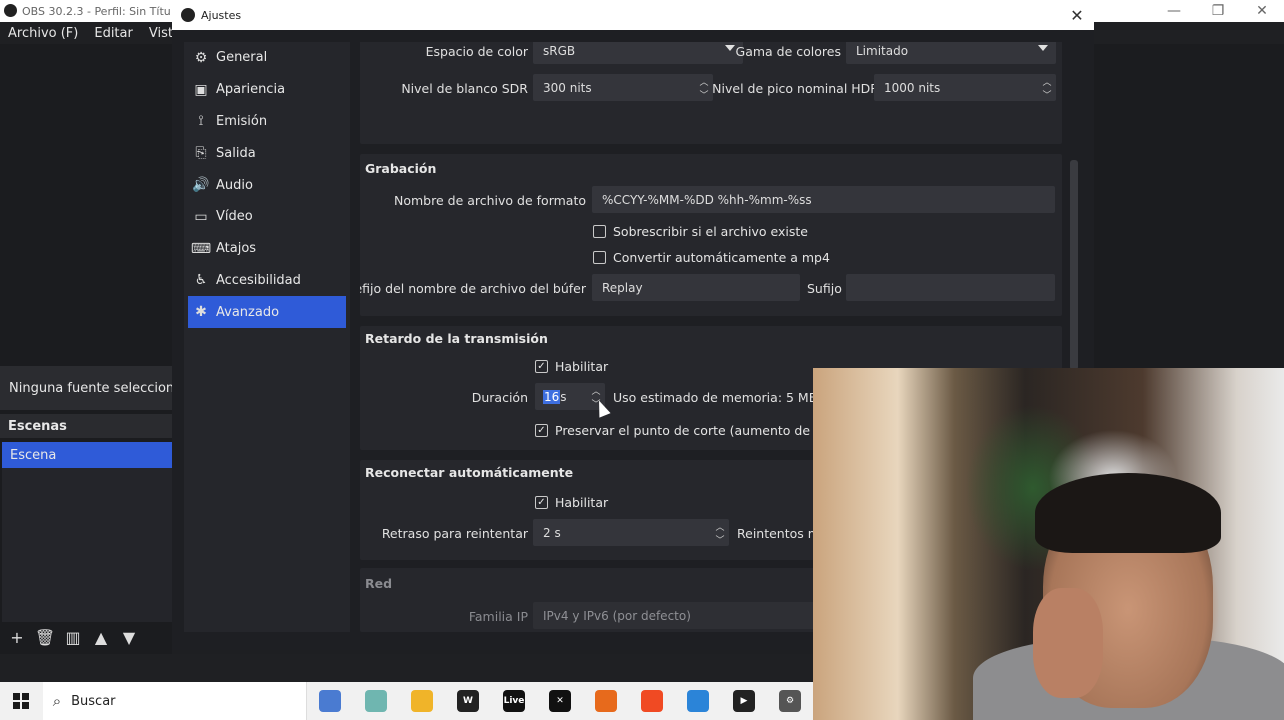  Describe the element at coordinates (1189, 206) in the screenshot. I see `obs-right-panel` at that location.